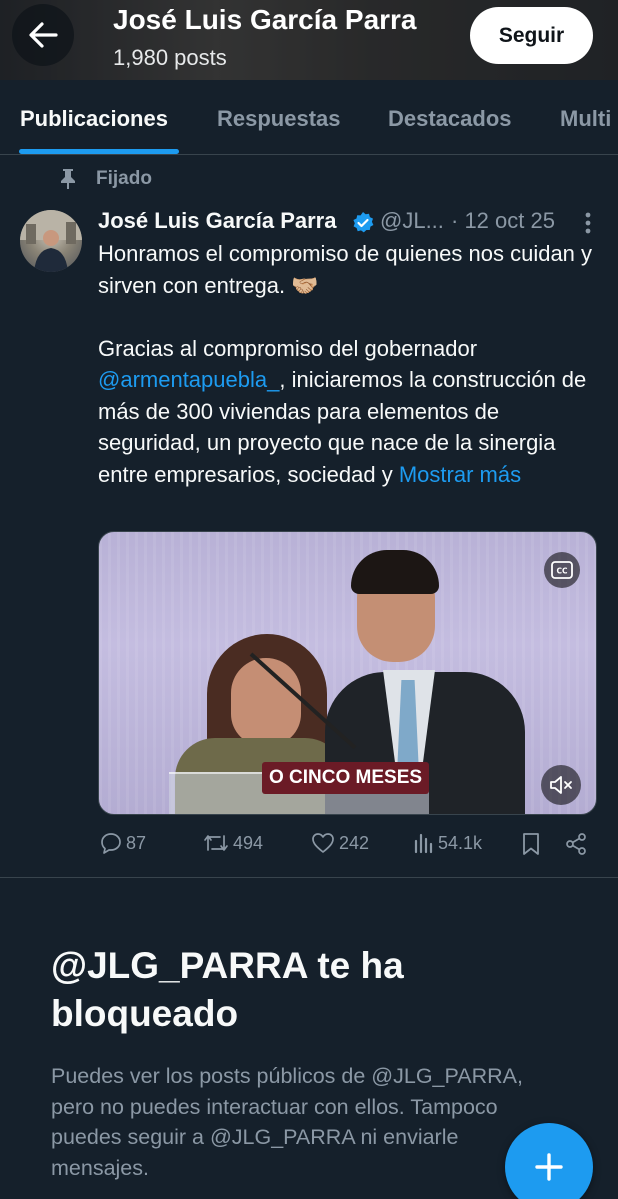  I want to click on like-count: 242, so click(354, 842).